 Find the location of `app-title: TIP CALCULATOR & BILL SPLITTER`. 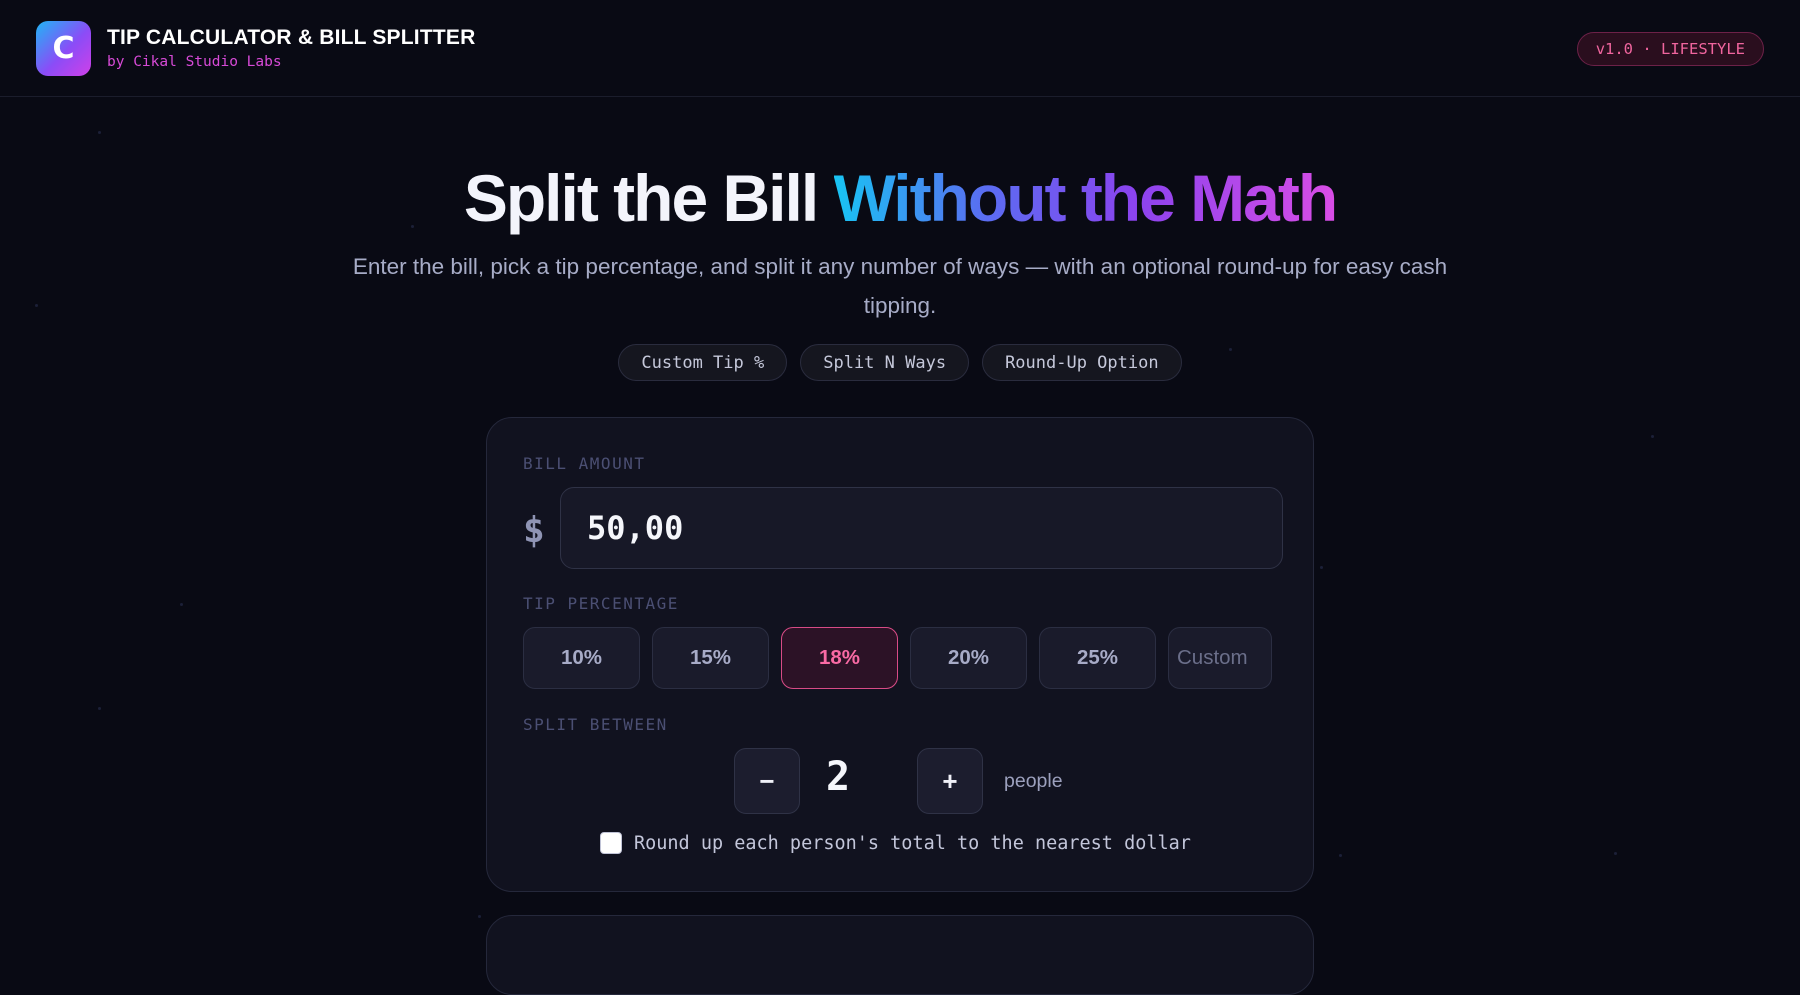

app-title: TIP CALCULATOR & BILL SPLITTER is located at coordinates (291, 38).